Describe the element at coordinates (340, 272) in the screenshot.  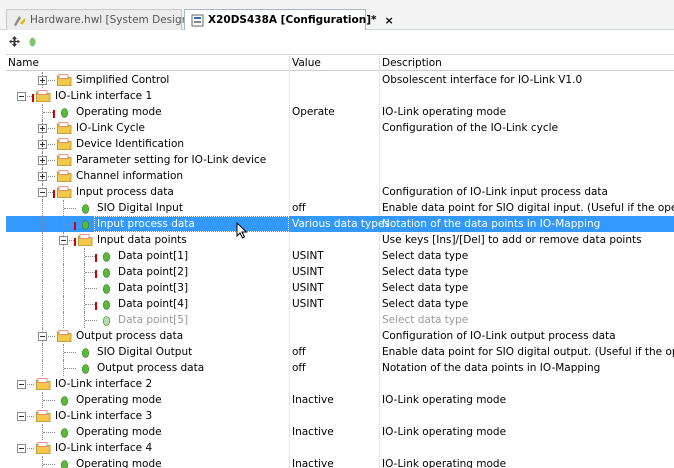
I see `tree-row: Data point[2] USINT Select data type` at that location.